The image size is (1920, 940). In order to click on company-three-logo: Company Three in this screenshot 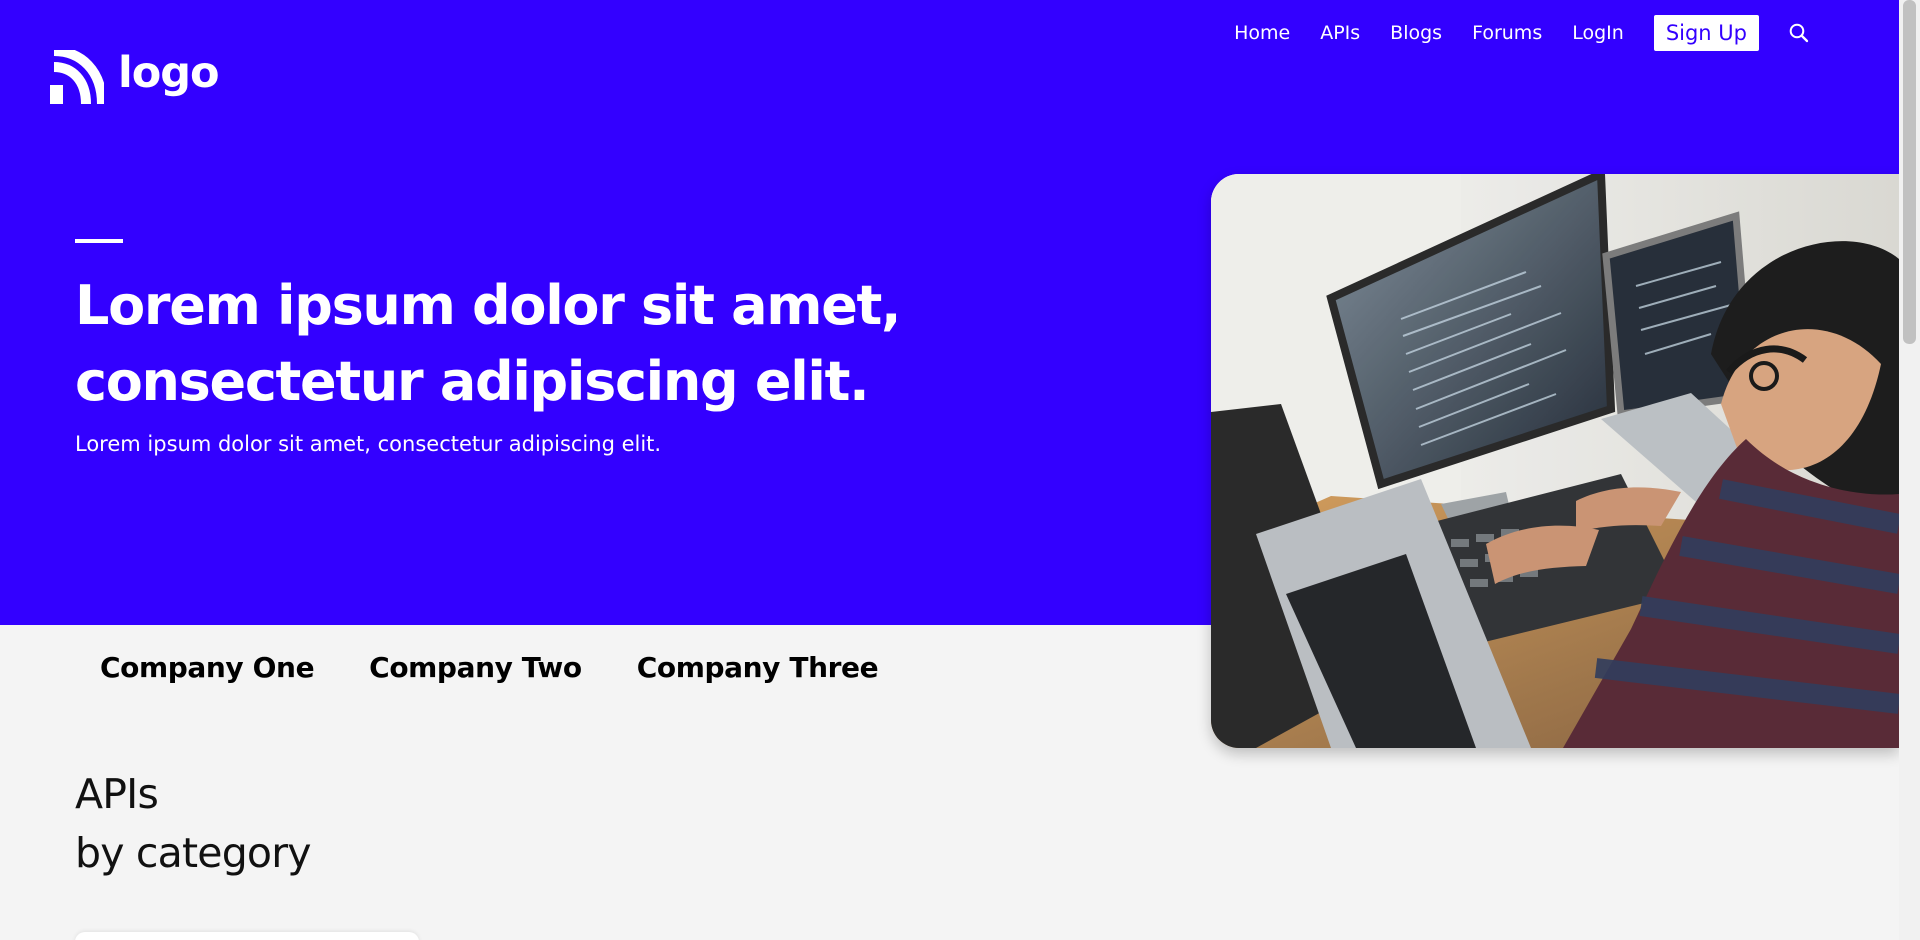, I will do `click(757, 667)`.